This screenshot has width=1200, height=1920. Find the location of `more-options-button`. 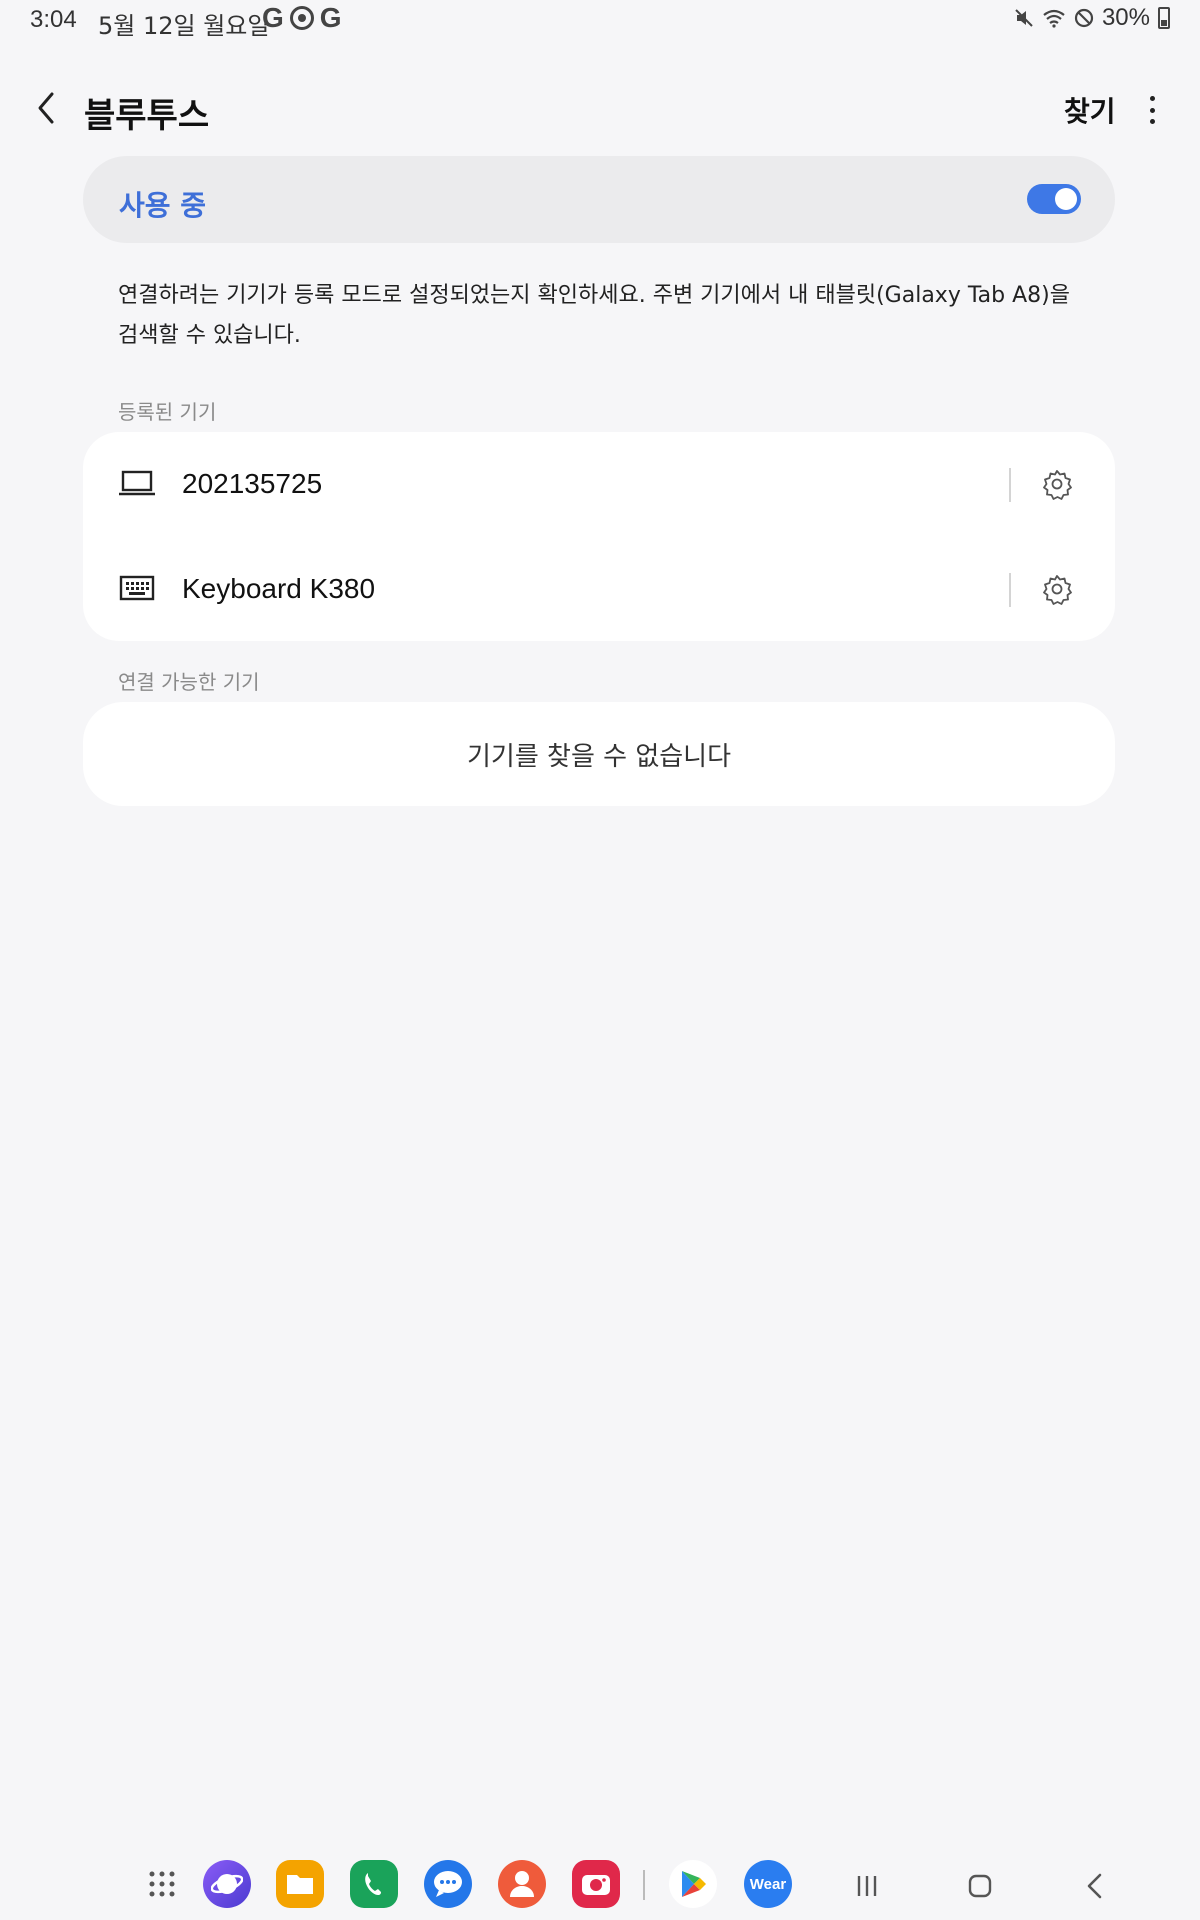

more-options-button is located at coordinates (1152, 110).